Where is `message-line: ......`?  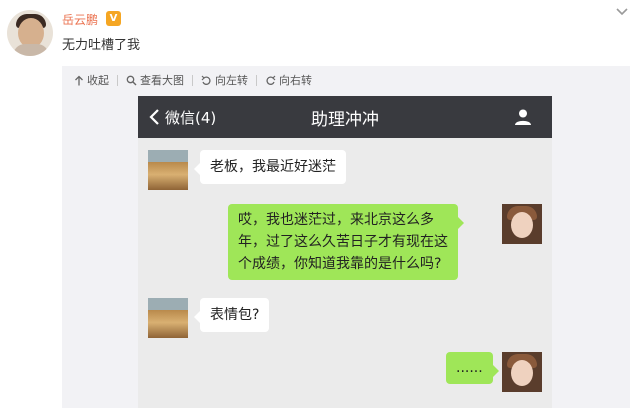 message-line: ...... is located at coordinates (469, 368).